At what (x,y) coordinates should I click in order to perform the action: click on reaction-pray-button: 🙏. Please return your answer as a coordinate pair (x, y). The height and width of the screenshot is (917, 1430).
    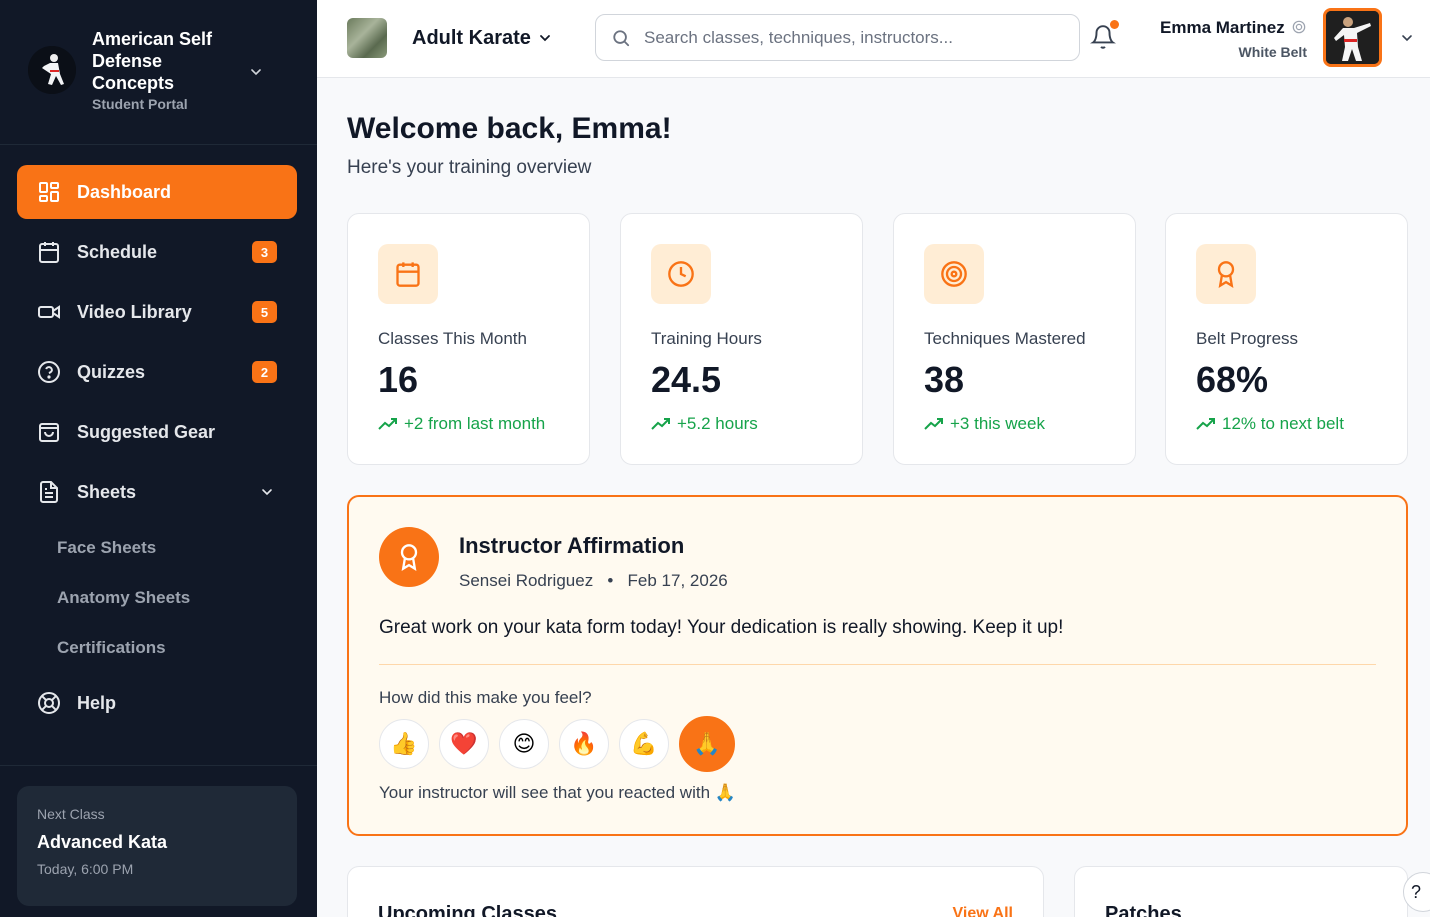
    Looking at the image, I should click on (707, 744).